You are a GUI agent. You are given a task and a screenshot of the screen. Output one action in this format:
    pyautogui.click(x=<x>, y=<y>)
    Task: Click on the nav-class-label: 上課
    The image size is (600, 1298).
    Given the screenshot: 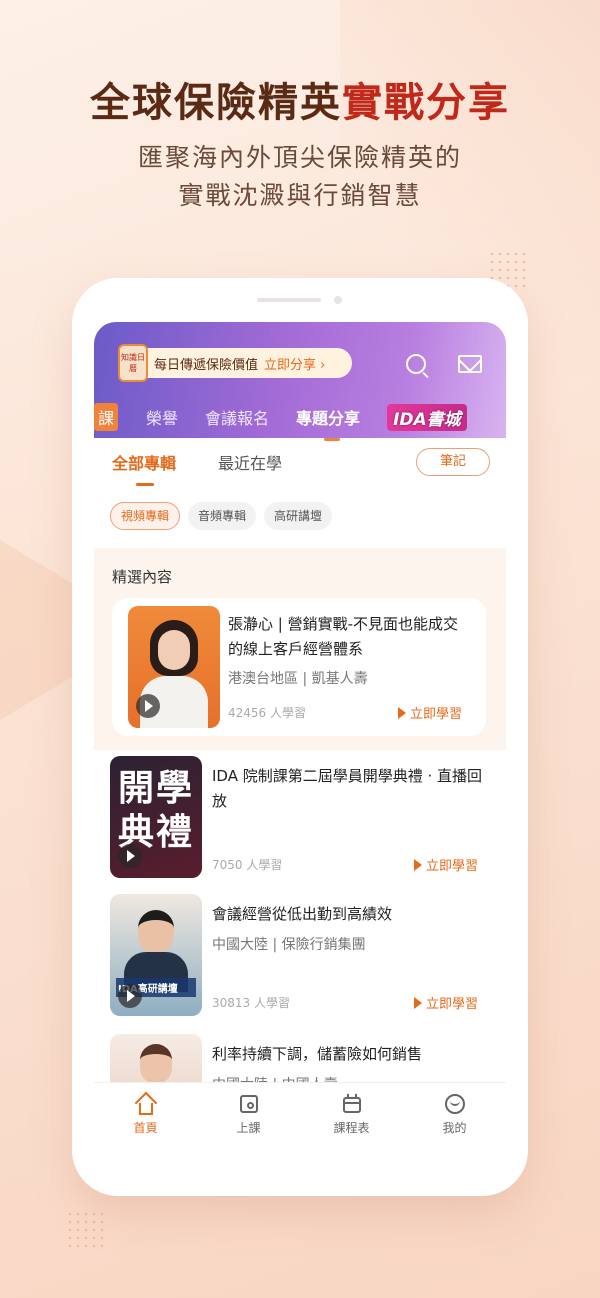 What is the action you would take?
    pyautogui.click(x=248, y=1128)
    